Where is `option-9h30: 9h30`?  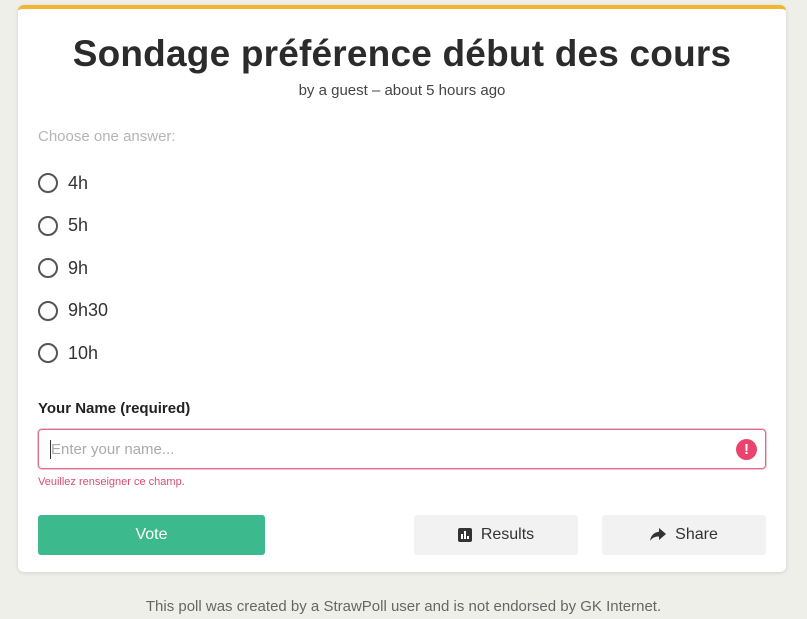 option-9h30: 9h30 is located at coordinates (73, 311).